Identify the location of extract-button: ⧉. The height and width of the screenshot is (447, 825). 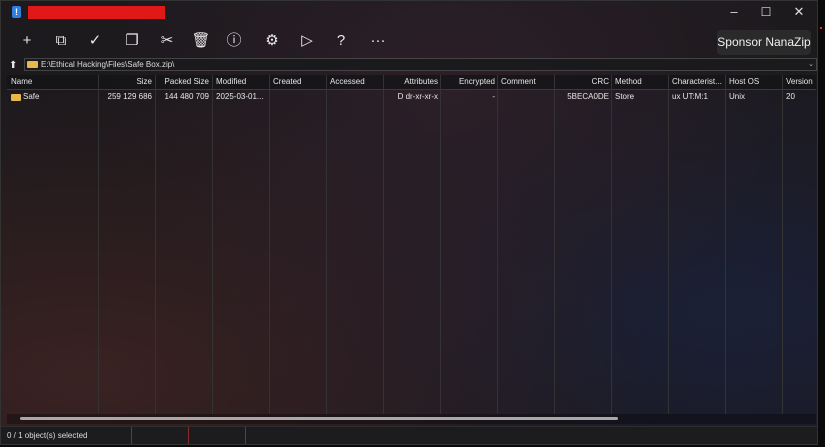
(61, 41).